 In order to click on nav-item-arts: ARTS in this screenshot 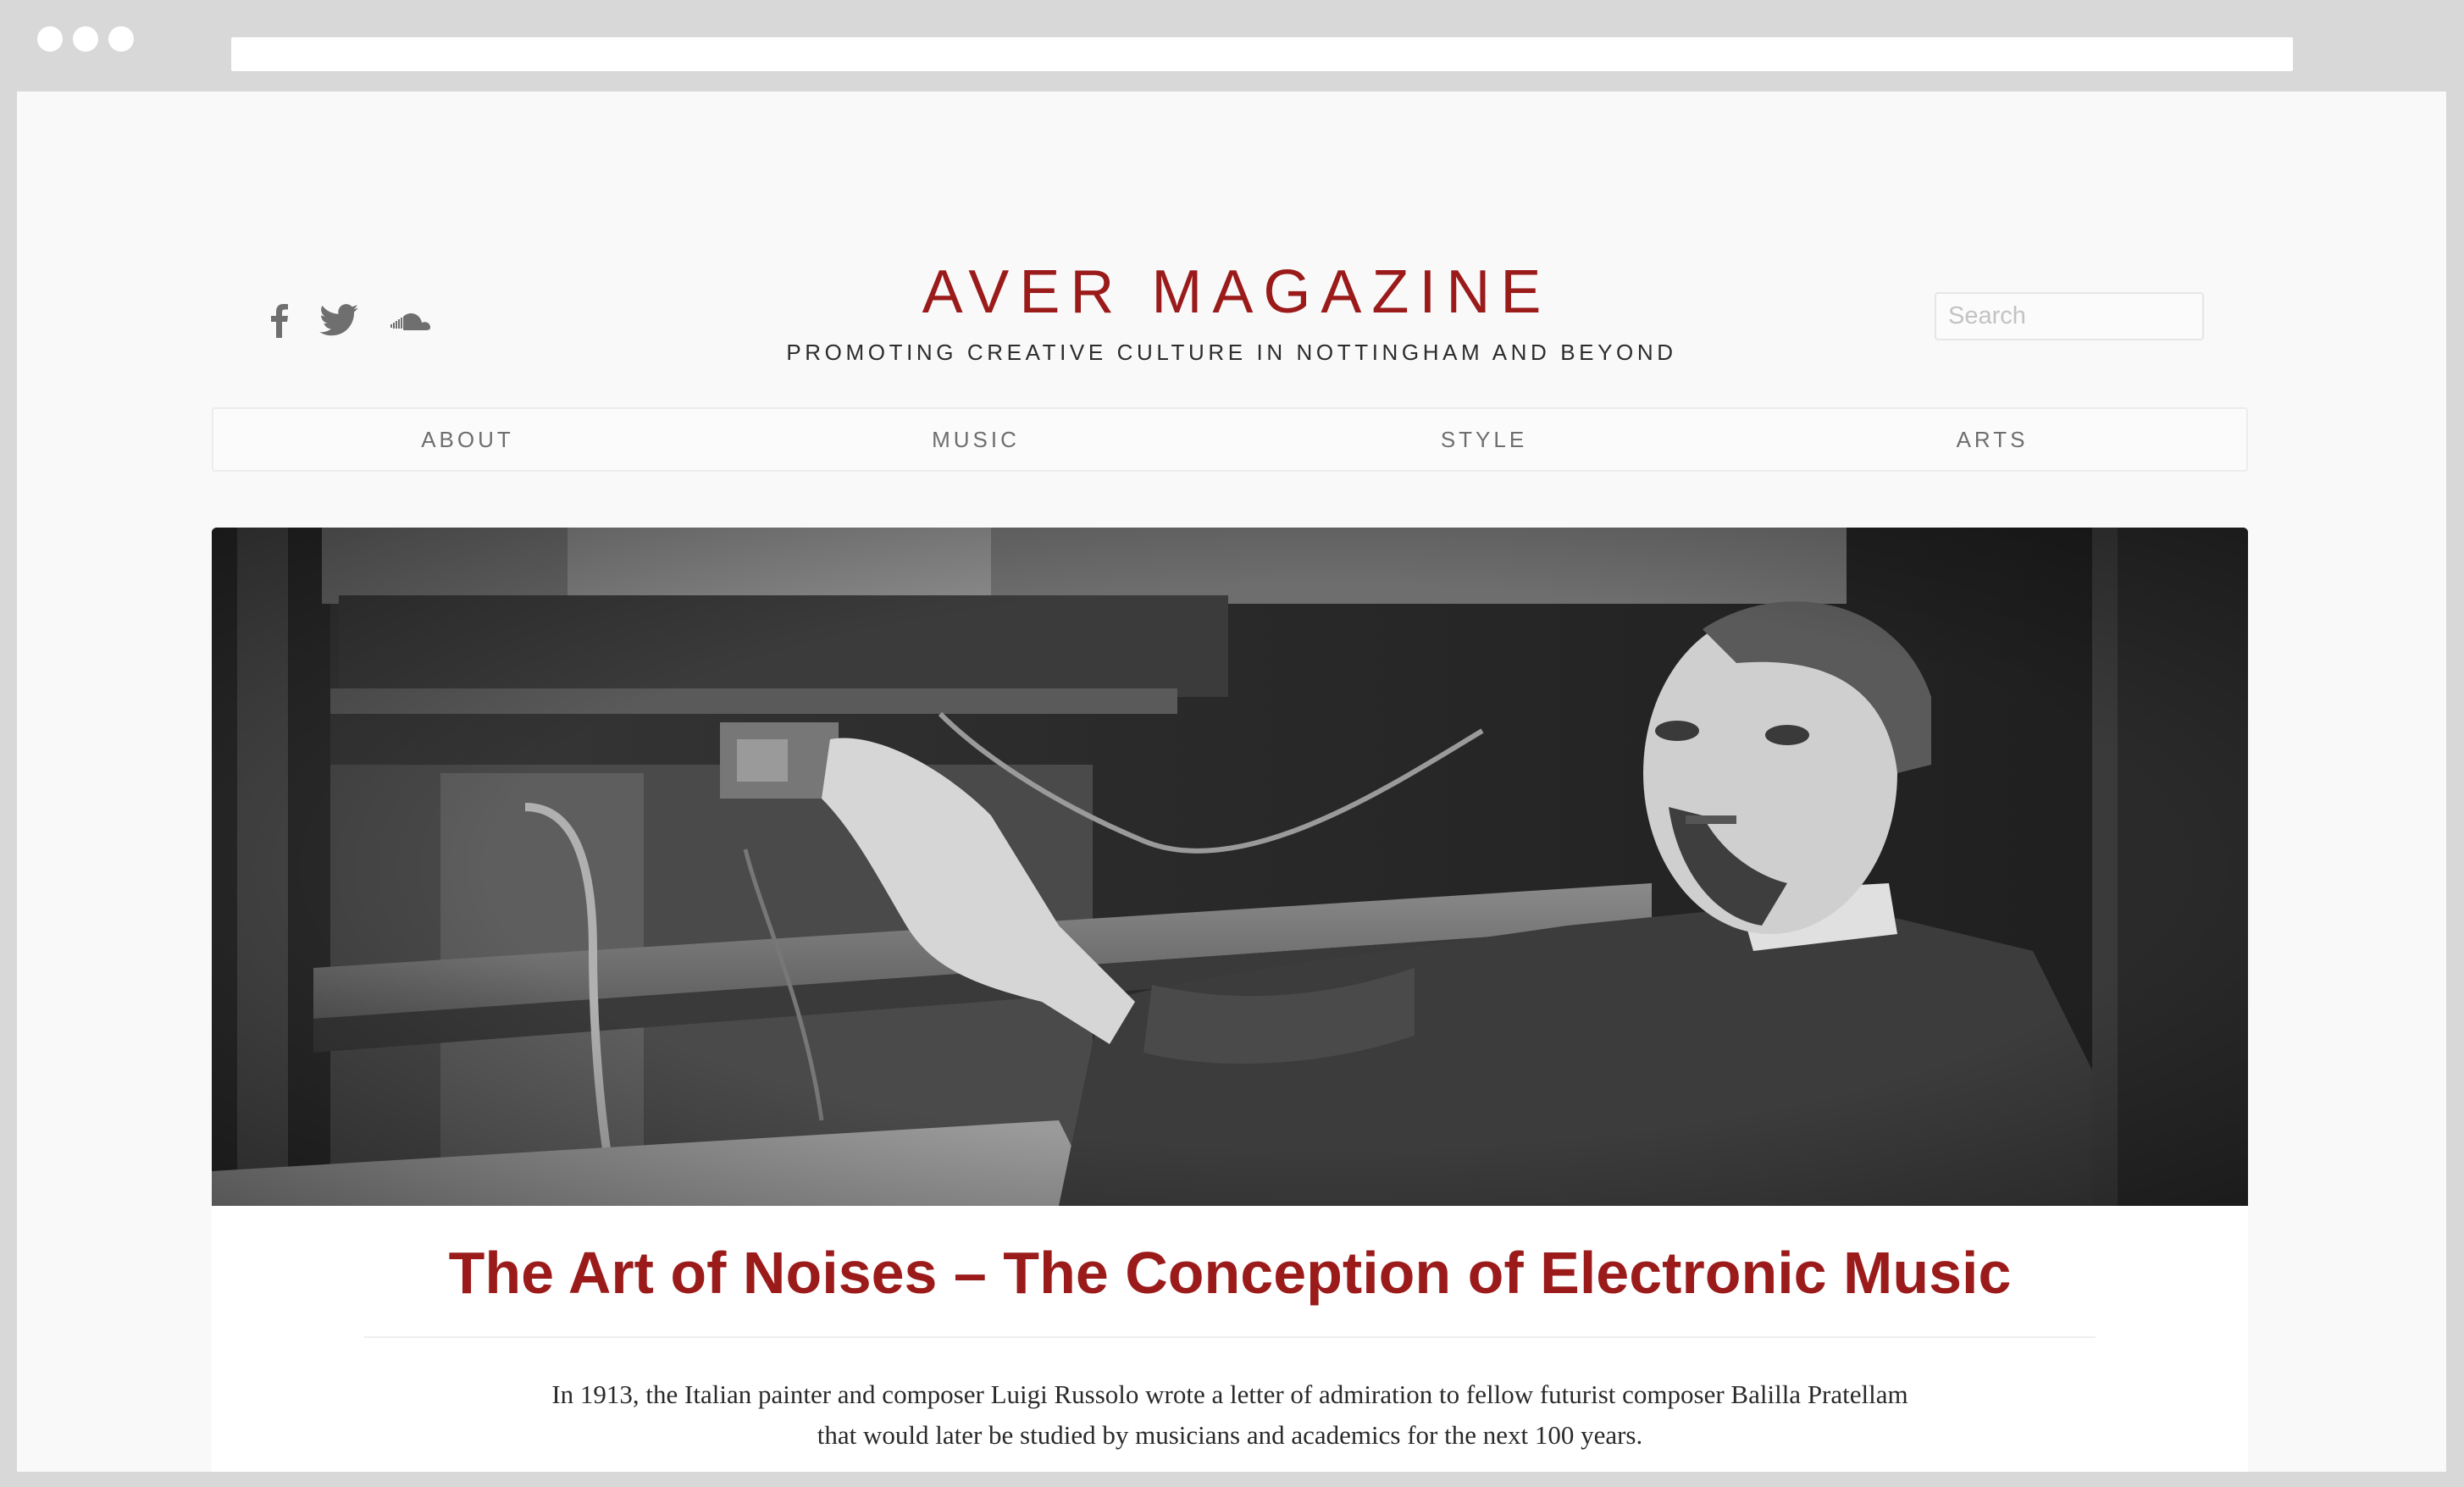, I will do `click(1992, 439)`.